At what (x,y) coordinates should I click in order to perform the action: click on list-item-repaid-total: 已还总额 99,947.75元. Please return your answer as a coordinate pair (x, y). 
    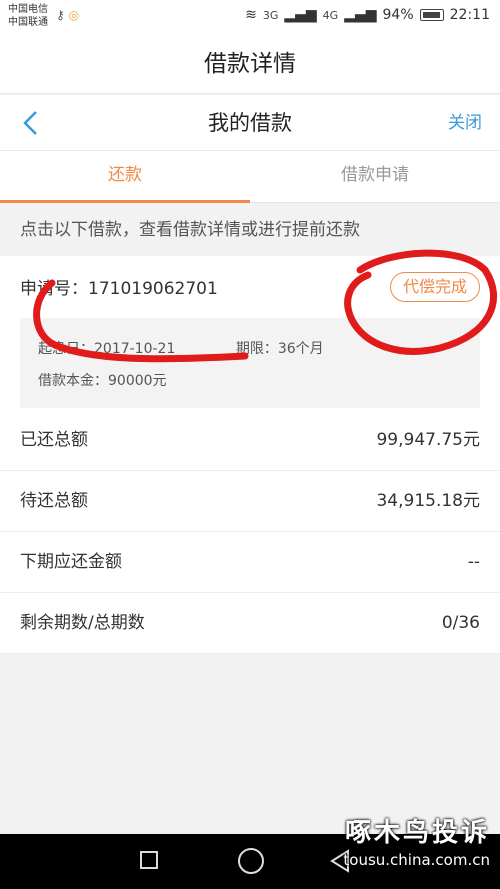
    Looking at the image, I should click on (250, 440).